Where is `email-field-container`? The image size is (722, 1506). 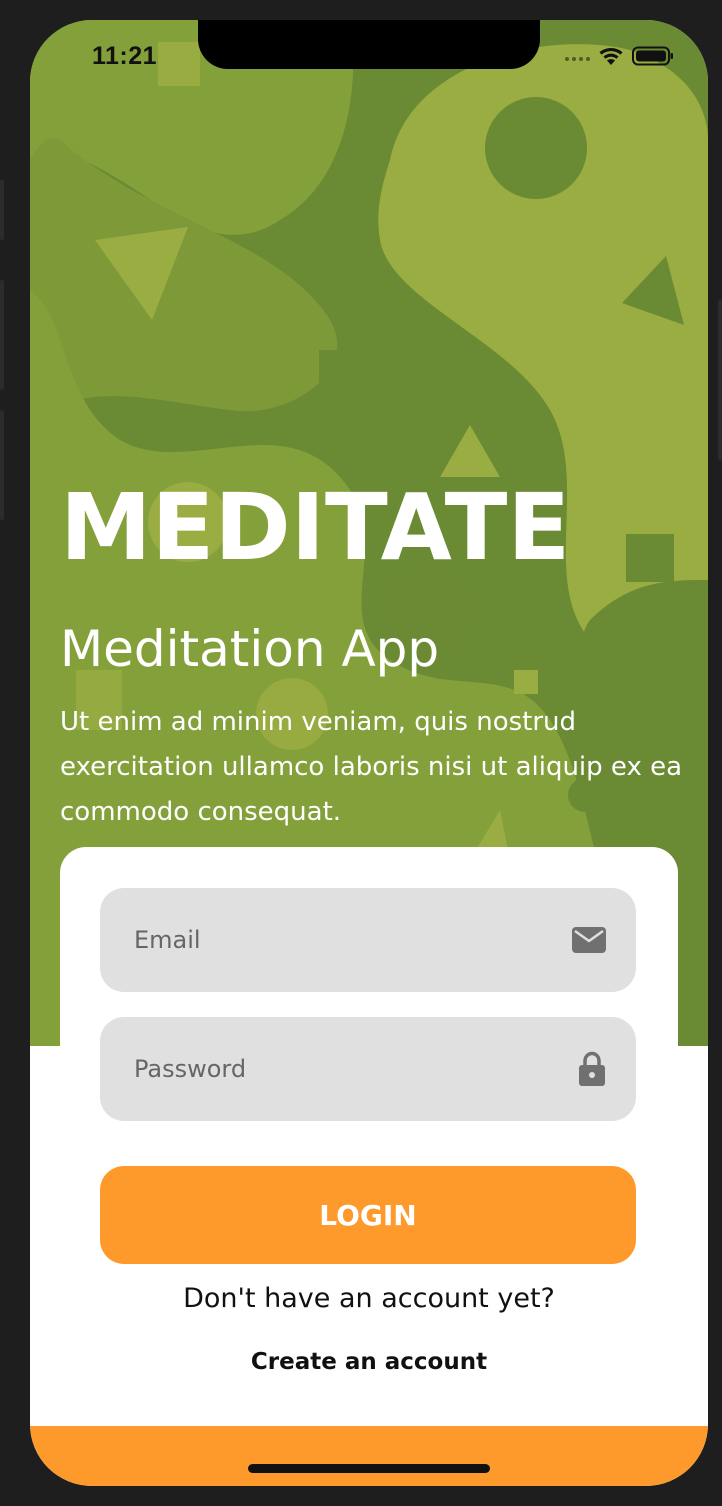
email-field-container is located at coordinates (368, 940).